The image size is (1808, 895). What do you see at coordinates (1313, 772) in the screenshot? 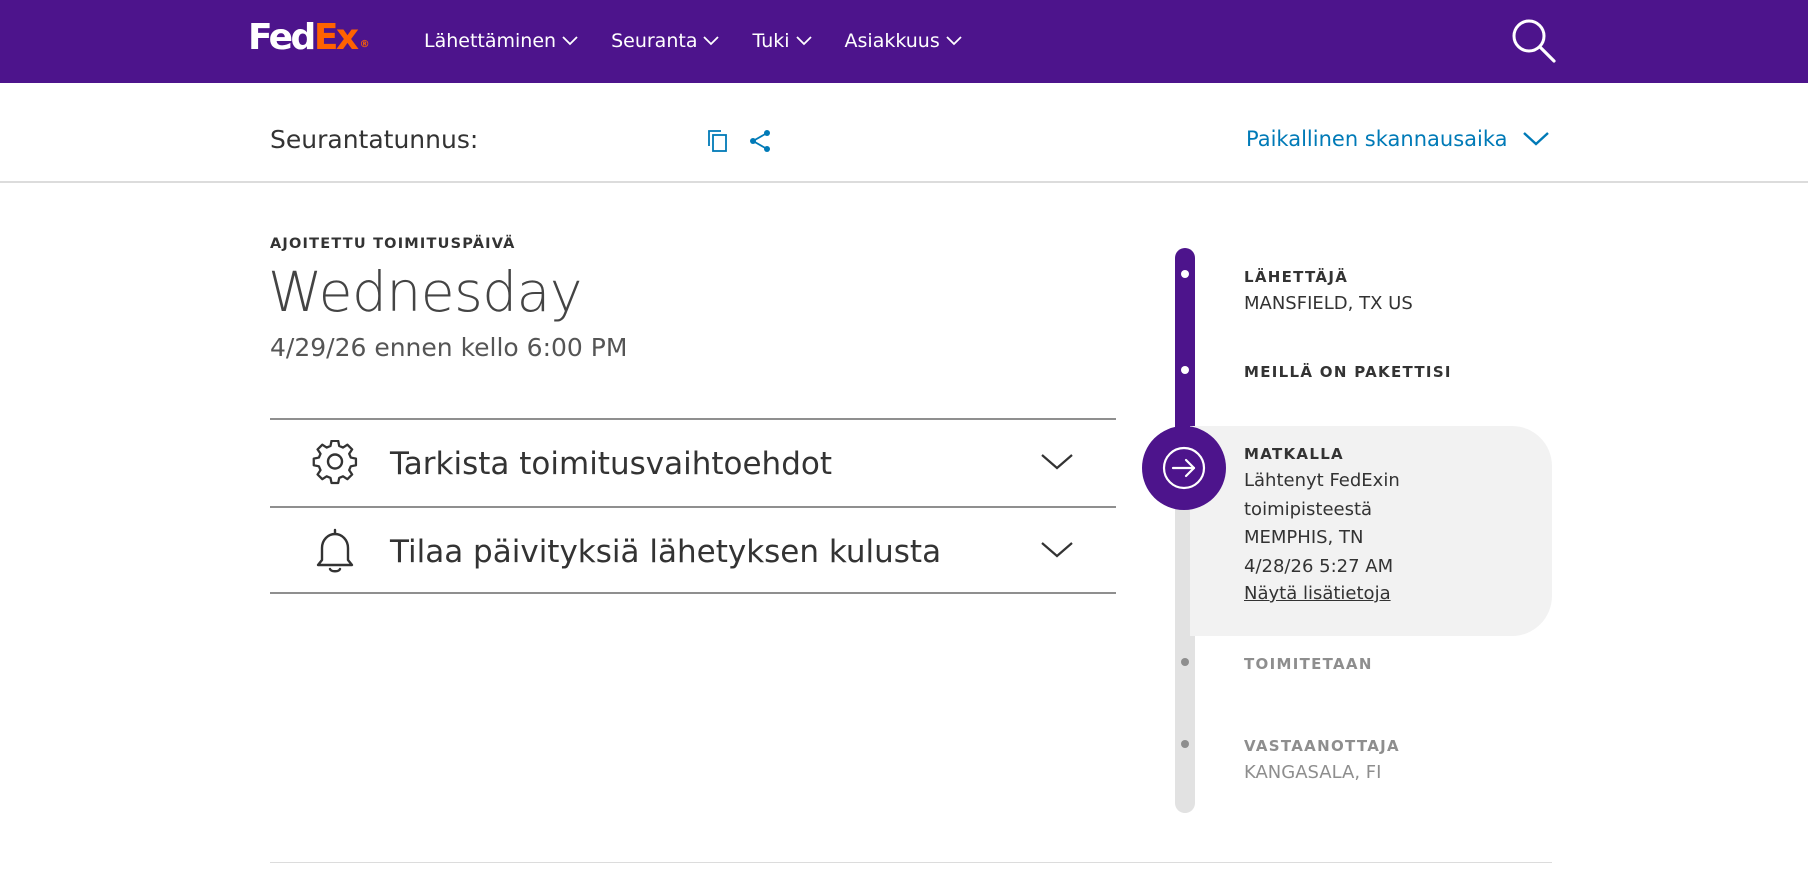
I see `step-detail-recipient: KANGASALA, FI` at bounding box center [1313, 772].